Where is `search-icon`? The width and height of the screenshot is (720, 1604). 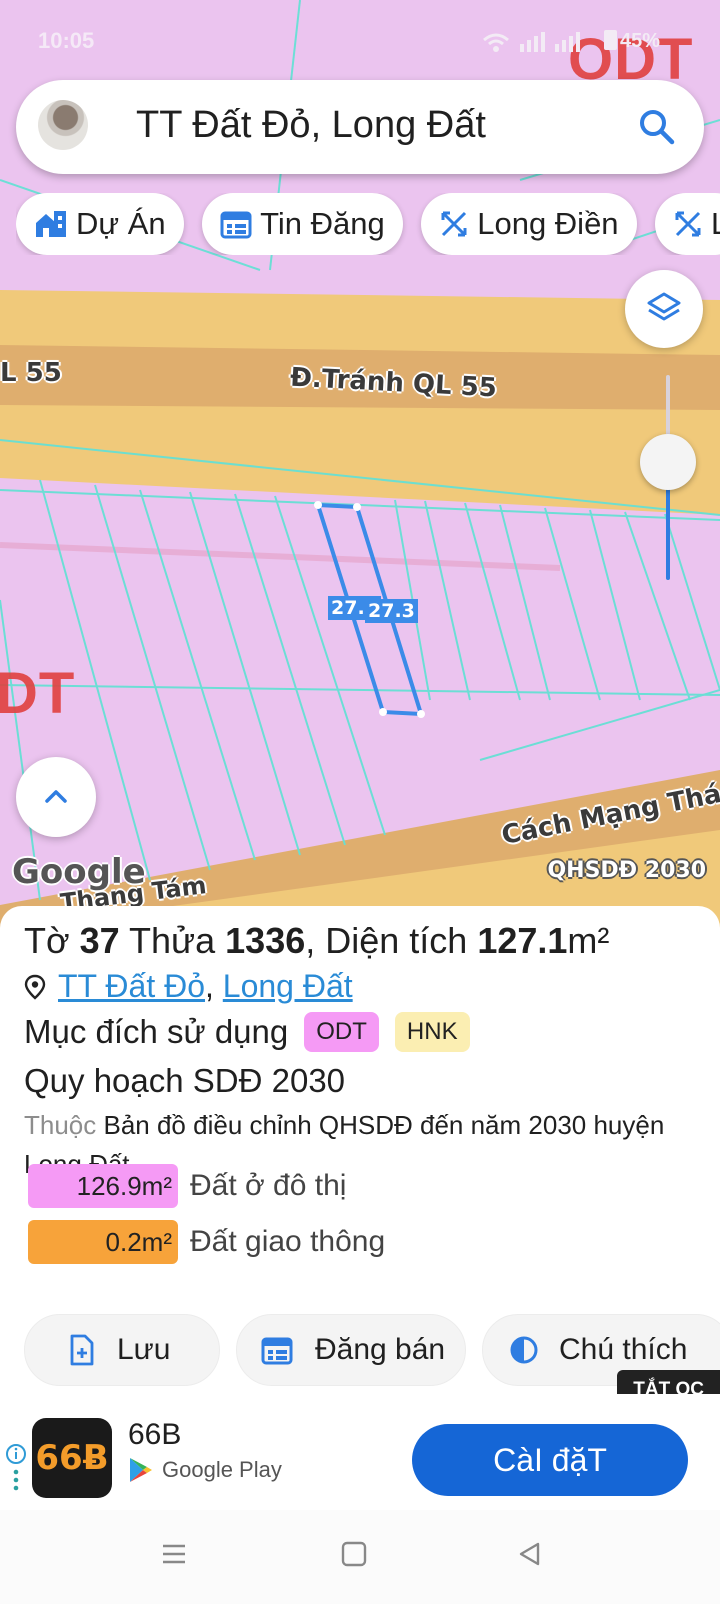 search-icon is located at coordinates (657, 127).